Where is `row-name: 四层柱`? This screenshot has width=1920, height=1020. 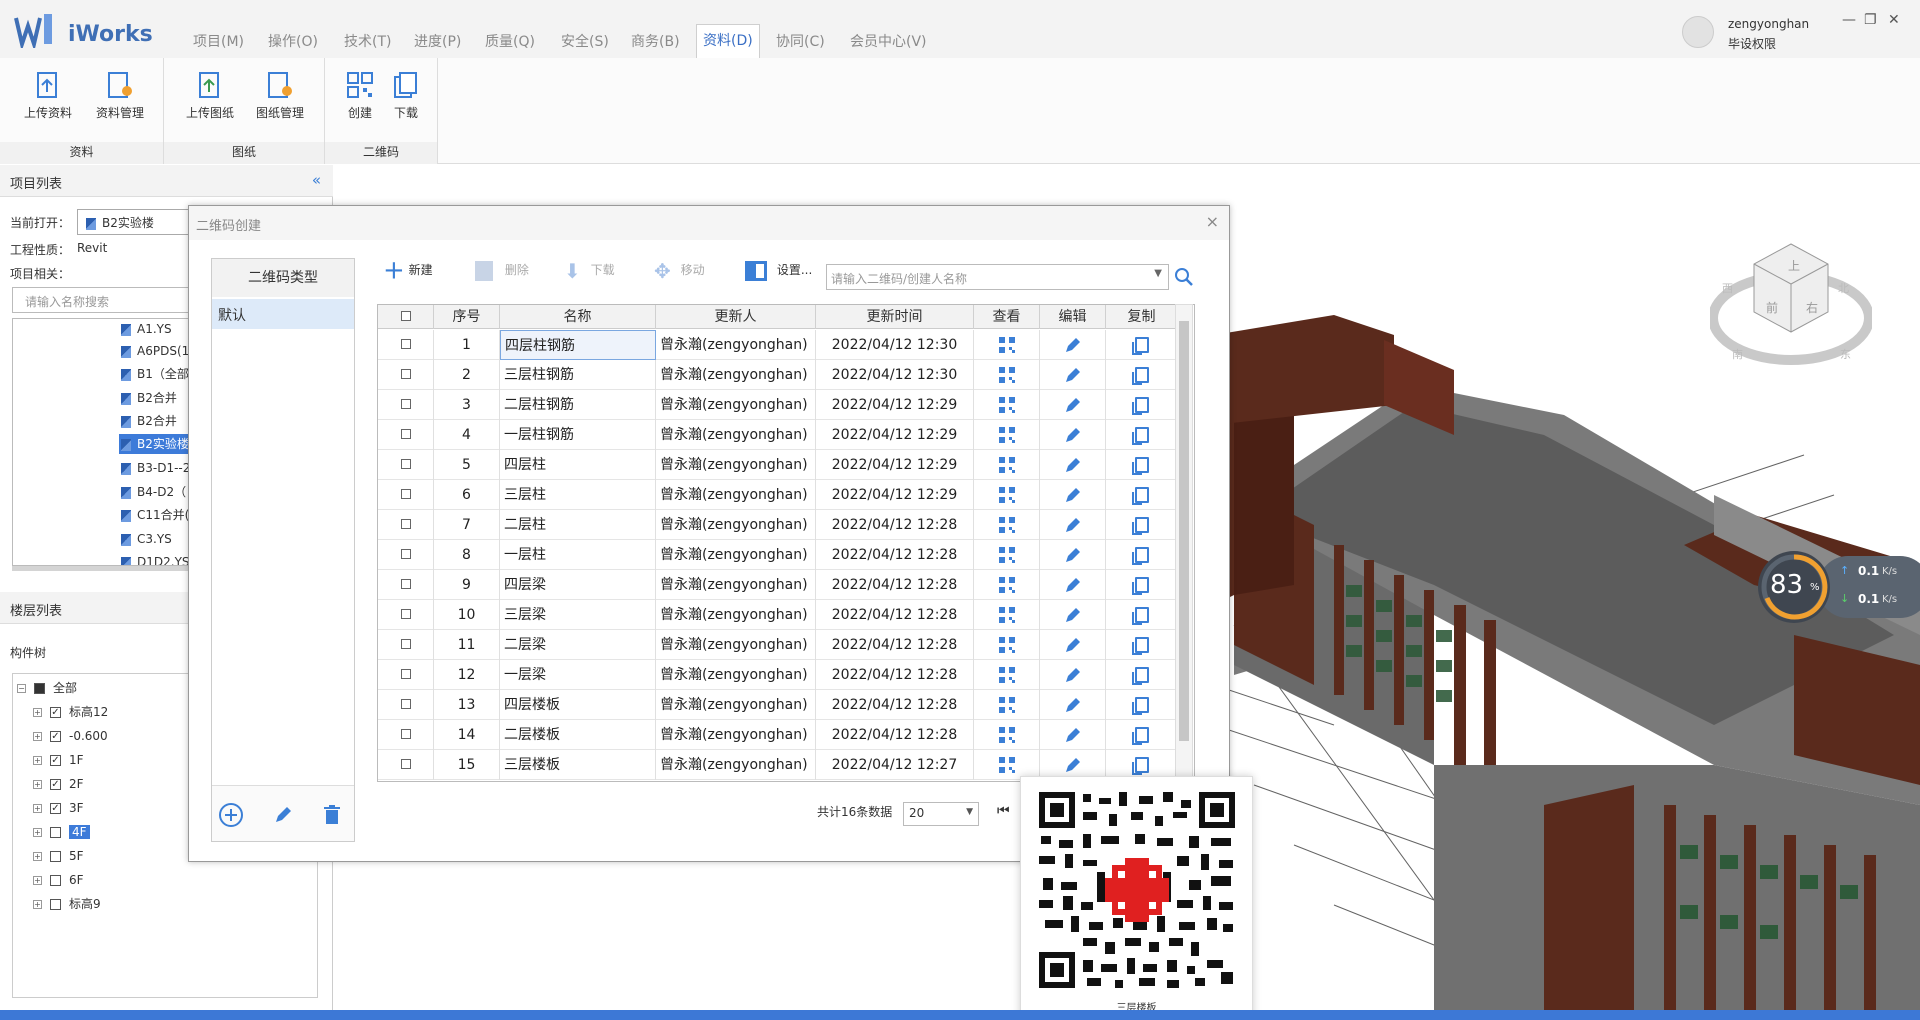 row-name: 四层柱 is located at coordinates (578, 465).